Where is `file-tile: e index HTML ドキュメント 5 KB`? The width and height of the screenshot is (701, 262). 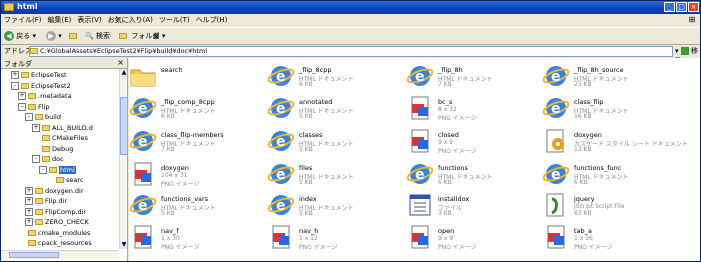 file-tile: e index HTML ドキュメント 5 KB is located at coordinates (332, 206).